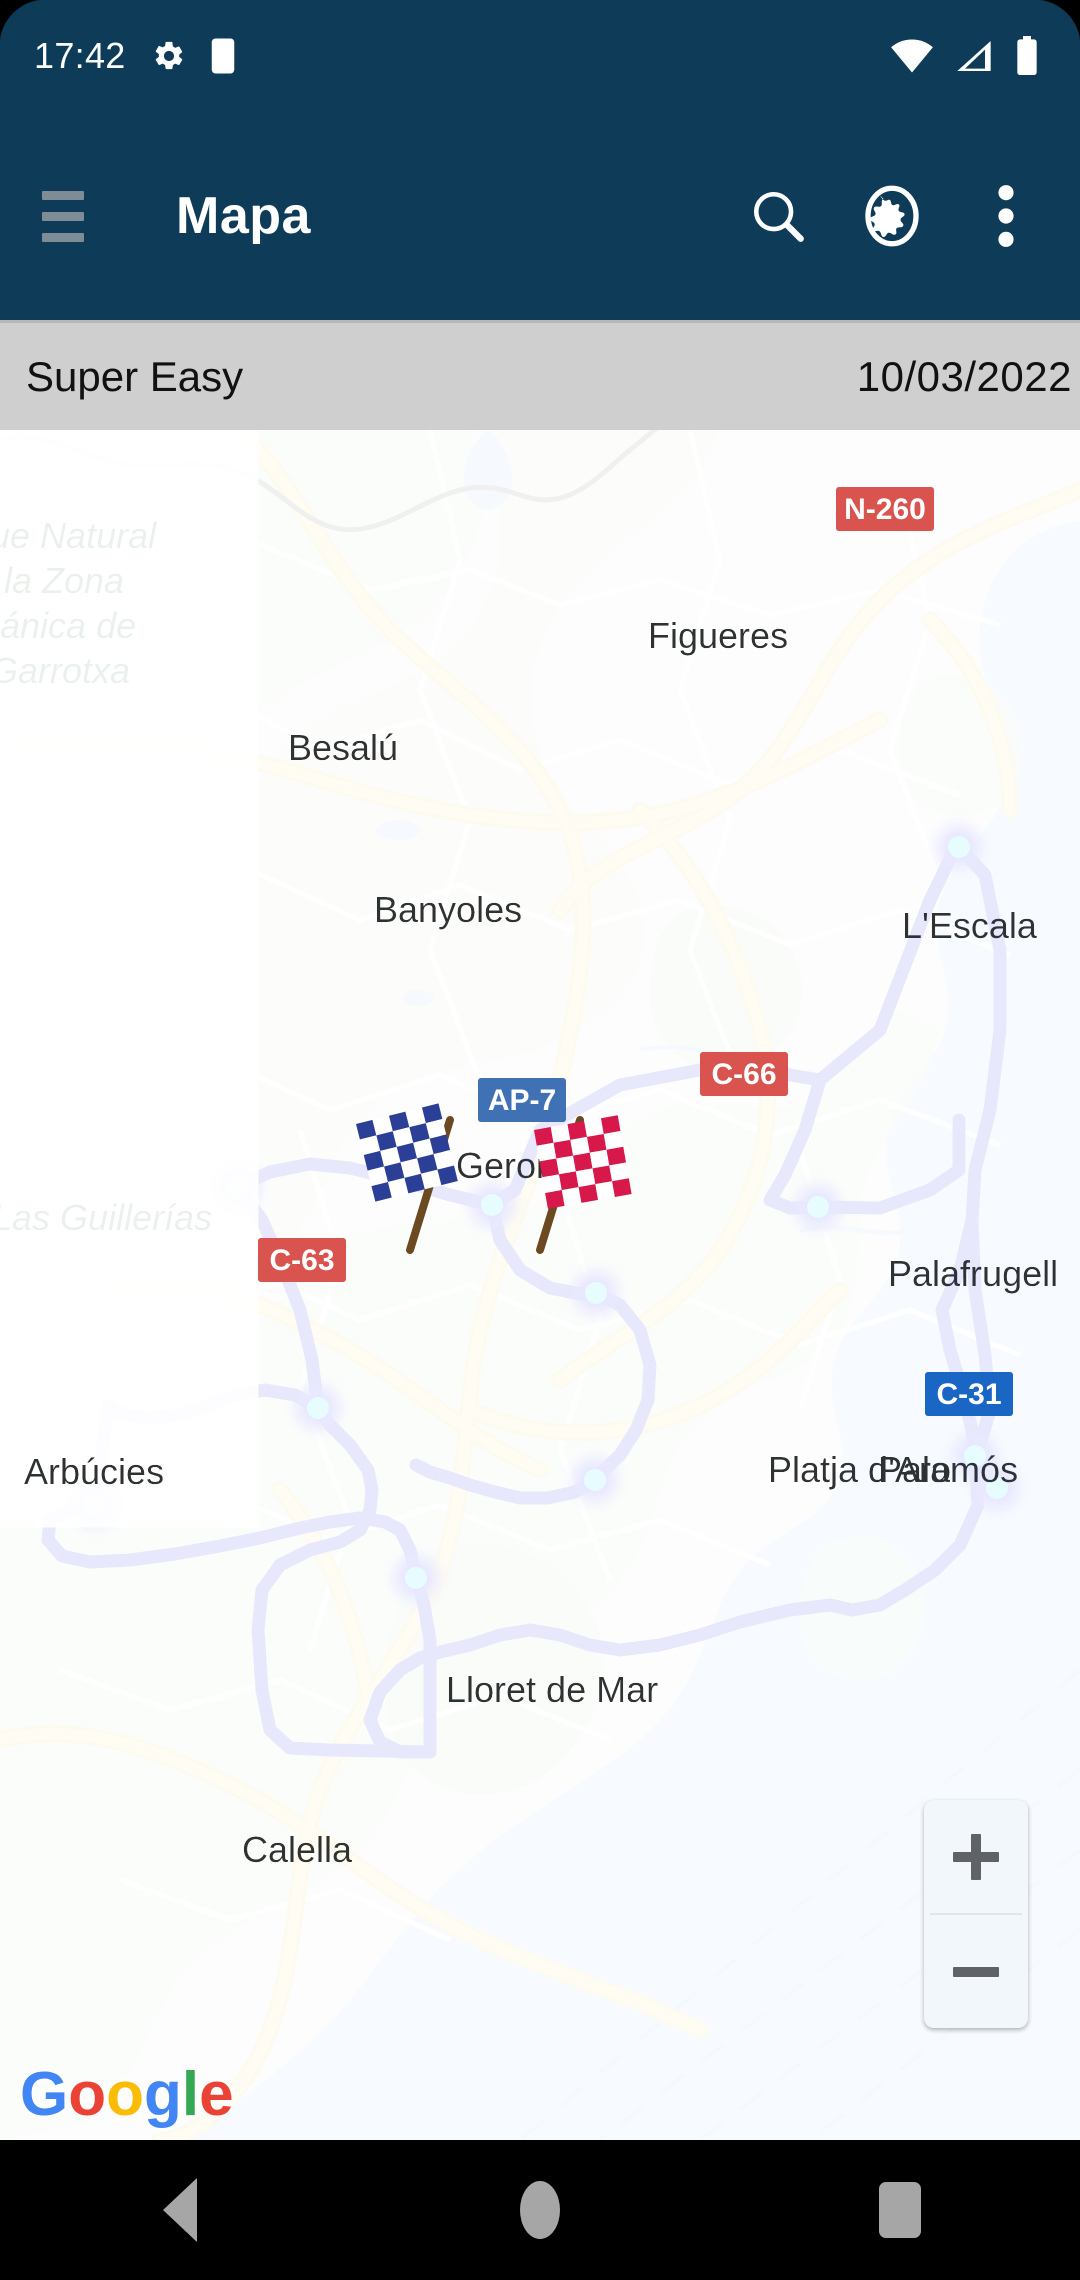  I want to click on recents-square-icon, so click(900, 2210).